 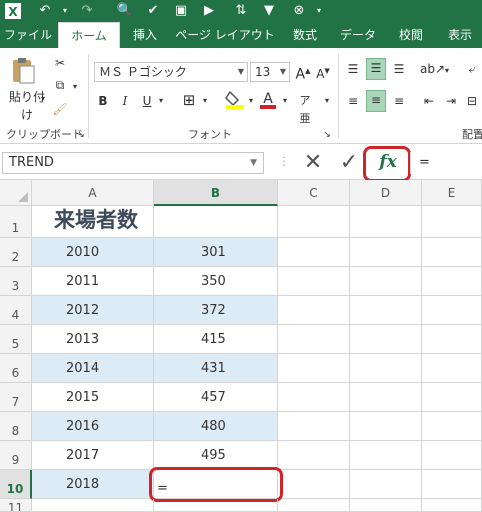 I want to click on decrease-indent-icon: ⇤, so click(x=429, y=101).